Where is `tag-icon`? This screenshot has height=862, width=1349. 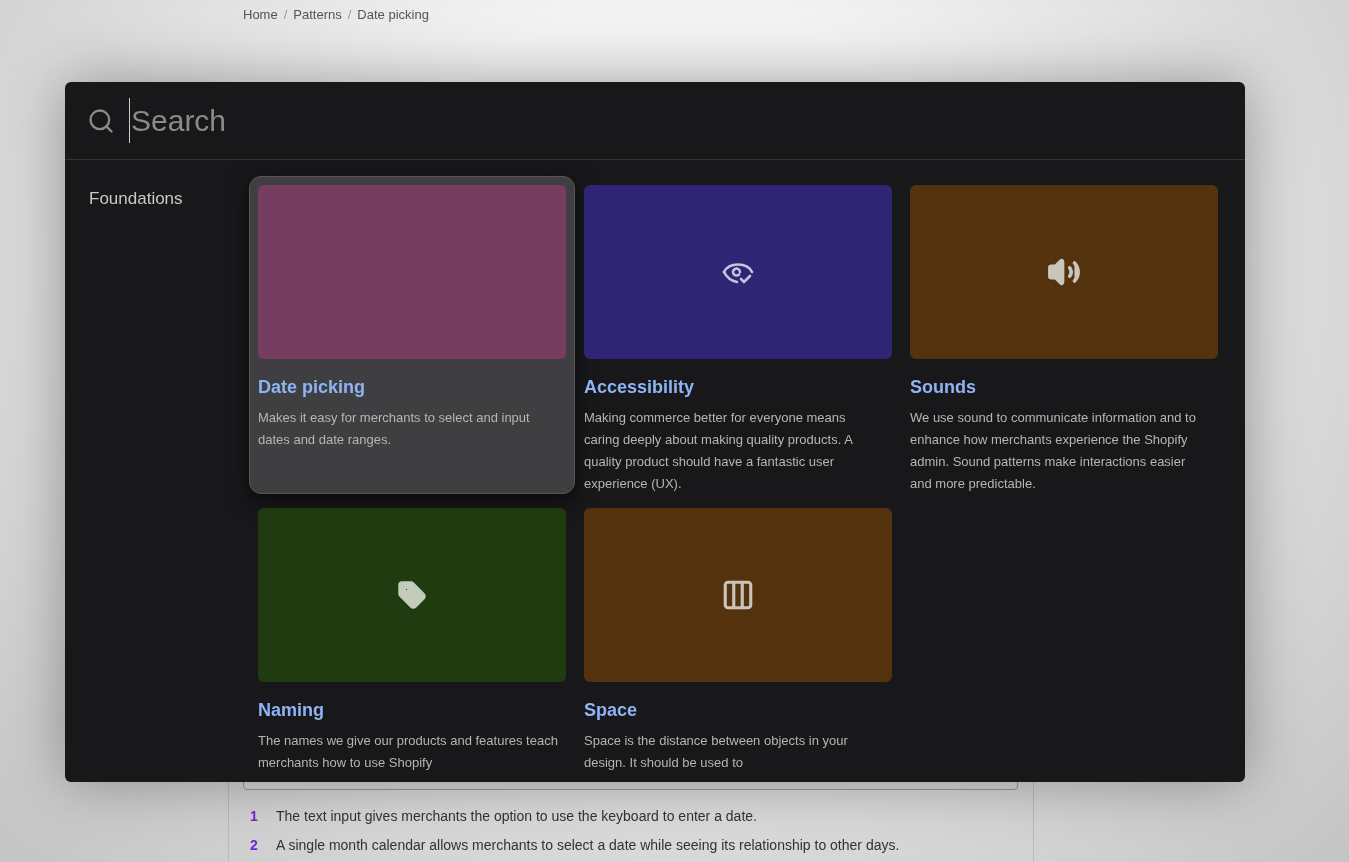
tag-icon is located at coordinates (412, 595).